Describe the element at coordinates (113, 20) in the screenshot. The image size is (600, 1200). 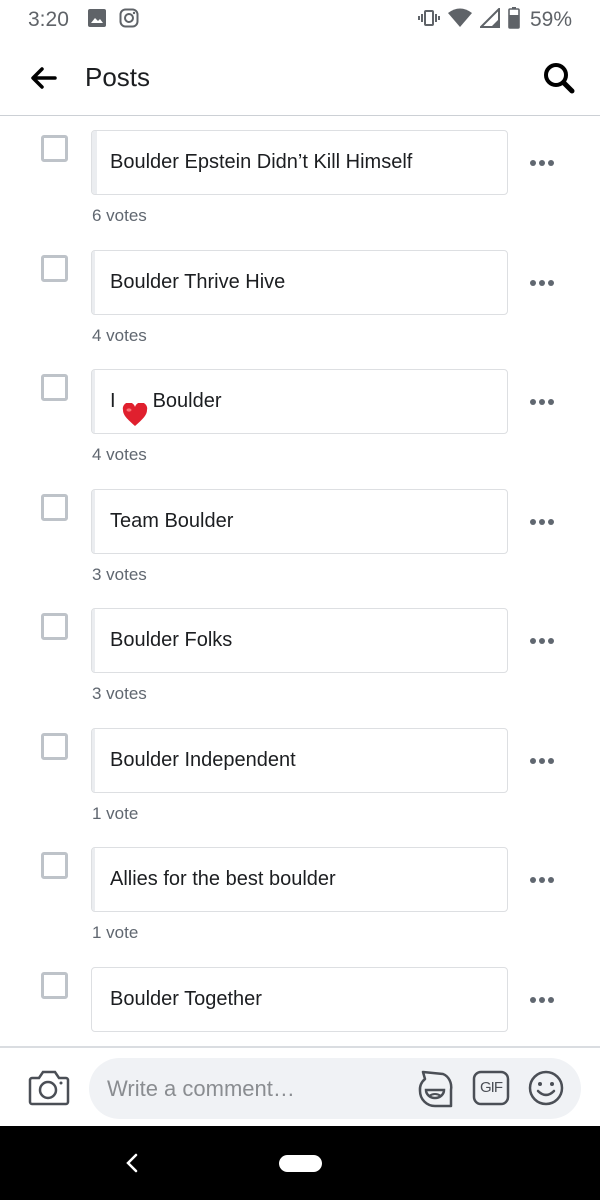
I see `status-left-icons` at that location.